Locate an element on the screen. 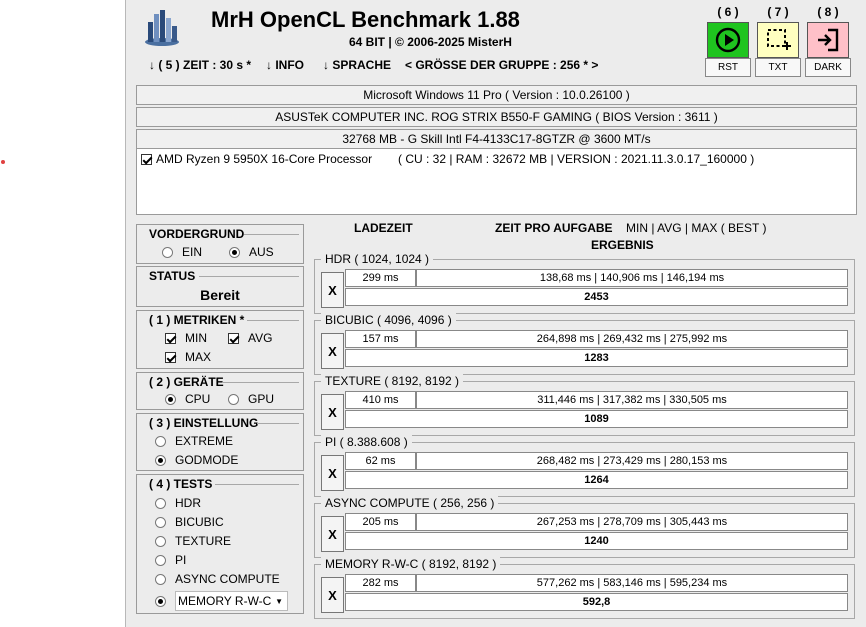  foreground-off-radio is located at coordinates (234, 252).